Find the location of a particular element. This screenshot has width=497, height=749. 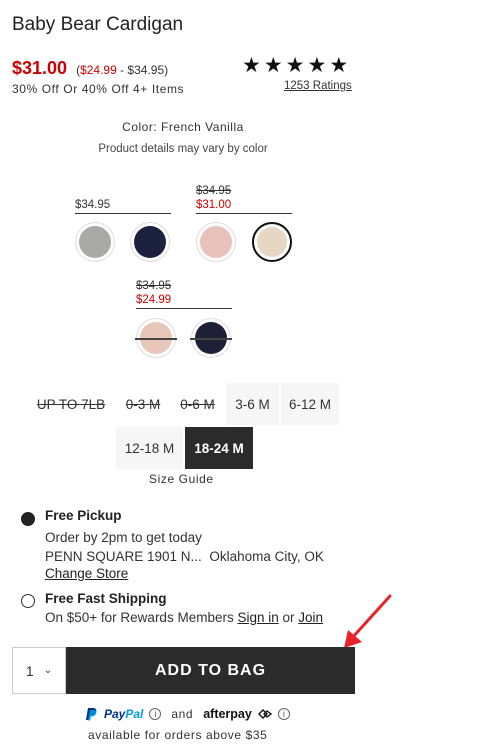

pickup-store: PENN SQUARE 1901 N... Oklahoma City, OK is located at coordinates (184, 556).